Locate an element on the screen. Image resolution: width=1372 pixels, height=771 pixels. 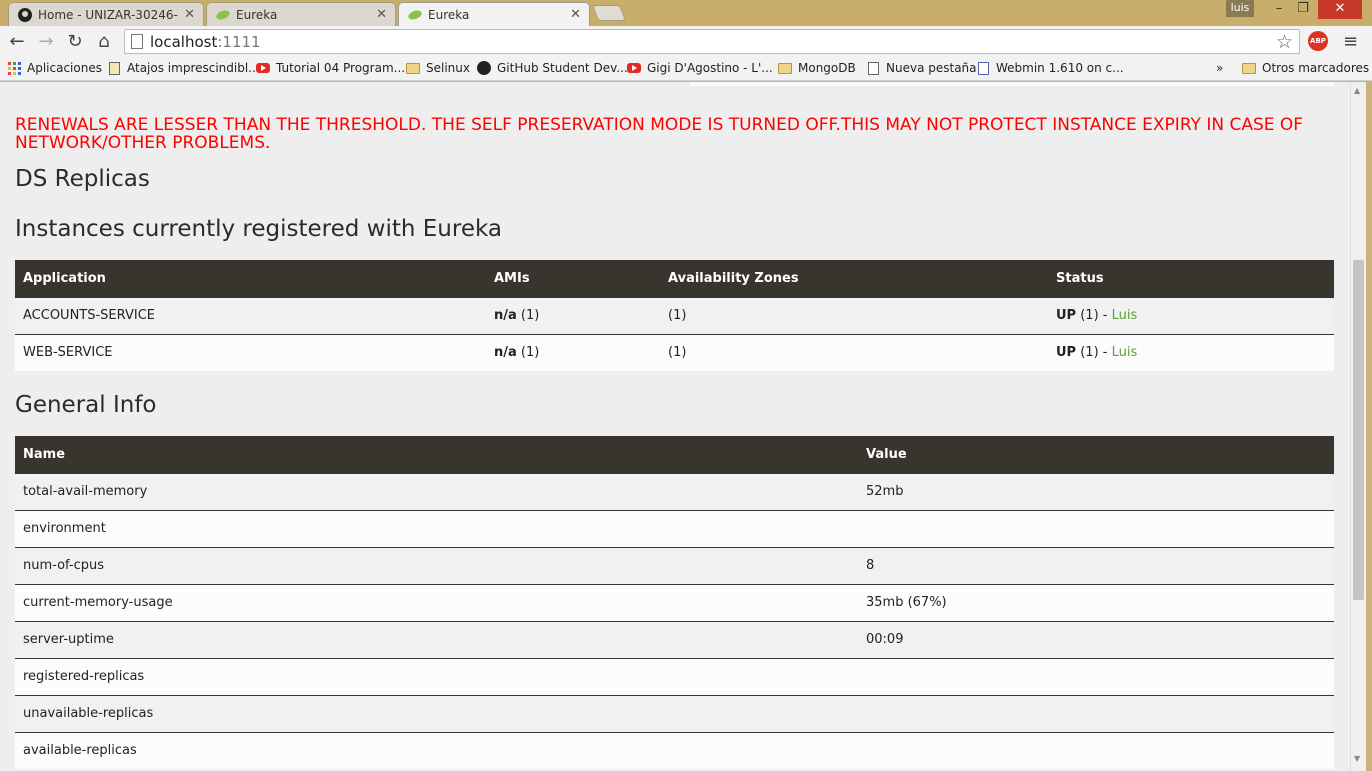
tab-eureka-1: Eureka ✕ is located at coordinates (301, 14).